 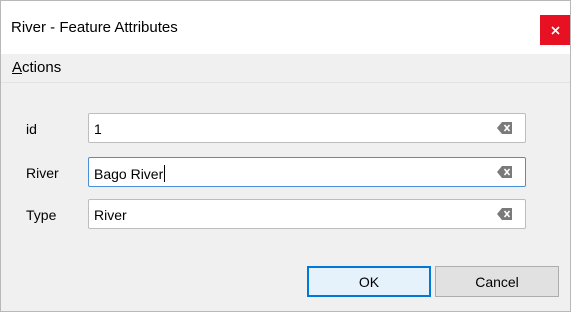 What do you see at coordinates (307, 172) in the screenshot?
I see `river-field: Bago River` at bounding box center [307, 172].